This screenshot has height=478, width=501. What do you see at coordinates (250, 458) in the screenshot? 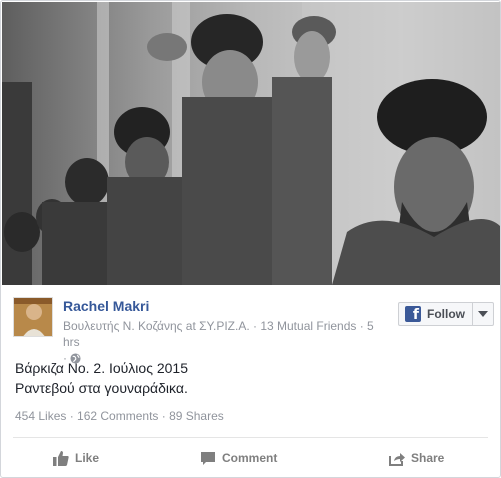
I see `comment-label: Comment` at bounding box center [250, 458].